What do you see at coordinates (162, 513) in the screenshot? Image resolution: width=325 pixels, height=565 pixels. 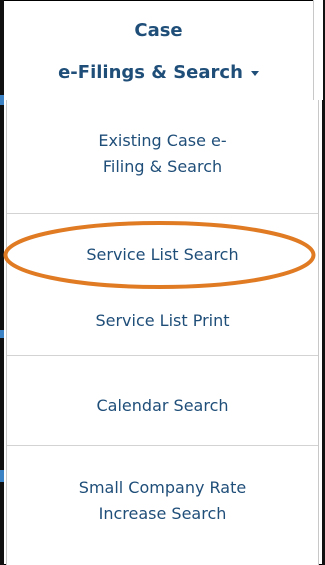 I see `menu-item-label-line2: Increase Search` at bounding box center [162, 513].